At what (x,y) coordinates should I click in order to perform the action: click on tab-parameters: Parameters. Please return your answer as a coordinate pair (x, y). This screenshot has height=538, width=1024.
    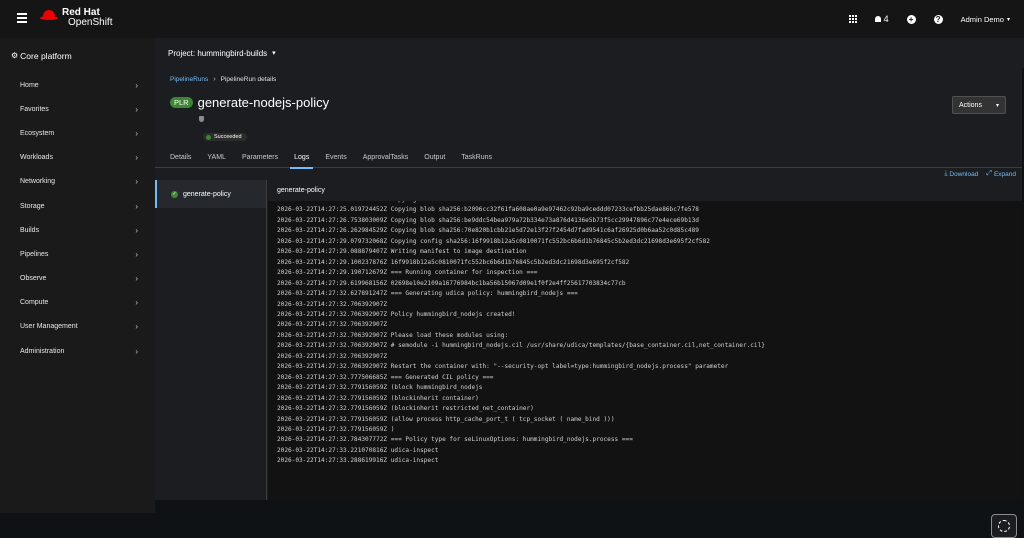
    Looking at the image, I should click on (260, 157).